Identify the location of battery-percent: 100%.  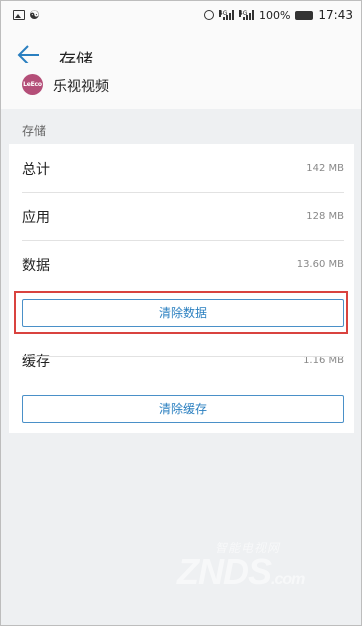
(274, 15).